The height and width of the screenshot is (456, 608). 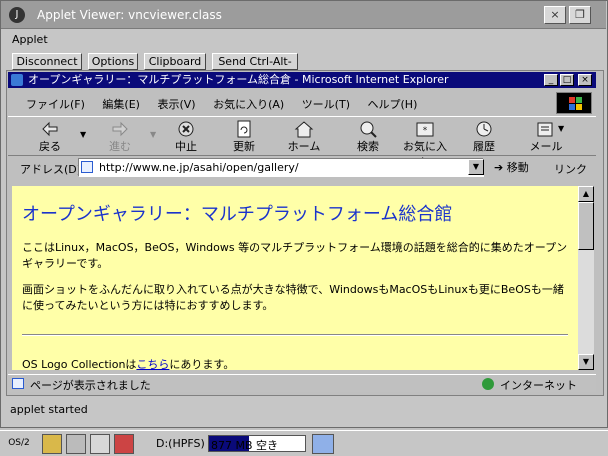 I want to click on internet-zone-icon, so click(x=488, y=384).